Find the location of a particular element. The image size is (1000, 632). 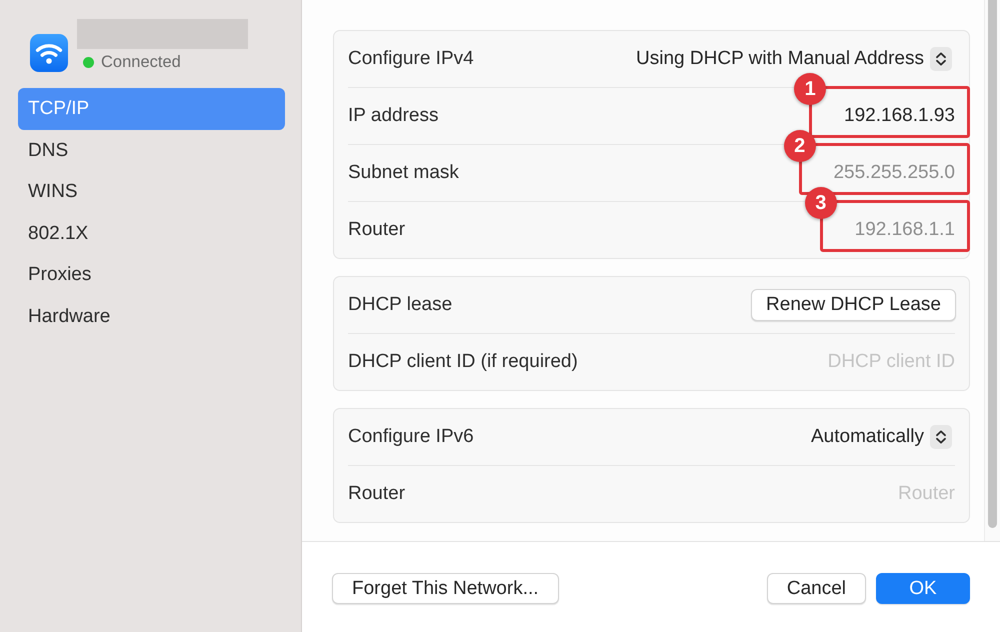

popup-button: Automatically is located at coordinates (881, 437).